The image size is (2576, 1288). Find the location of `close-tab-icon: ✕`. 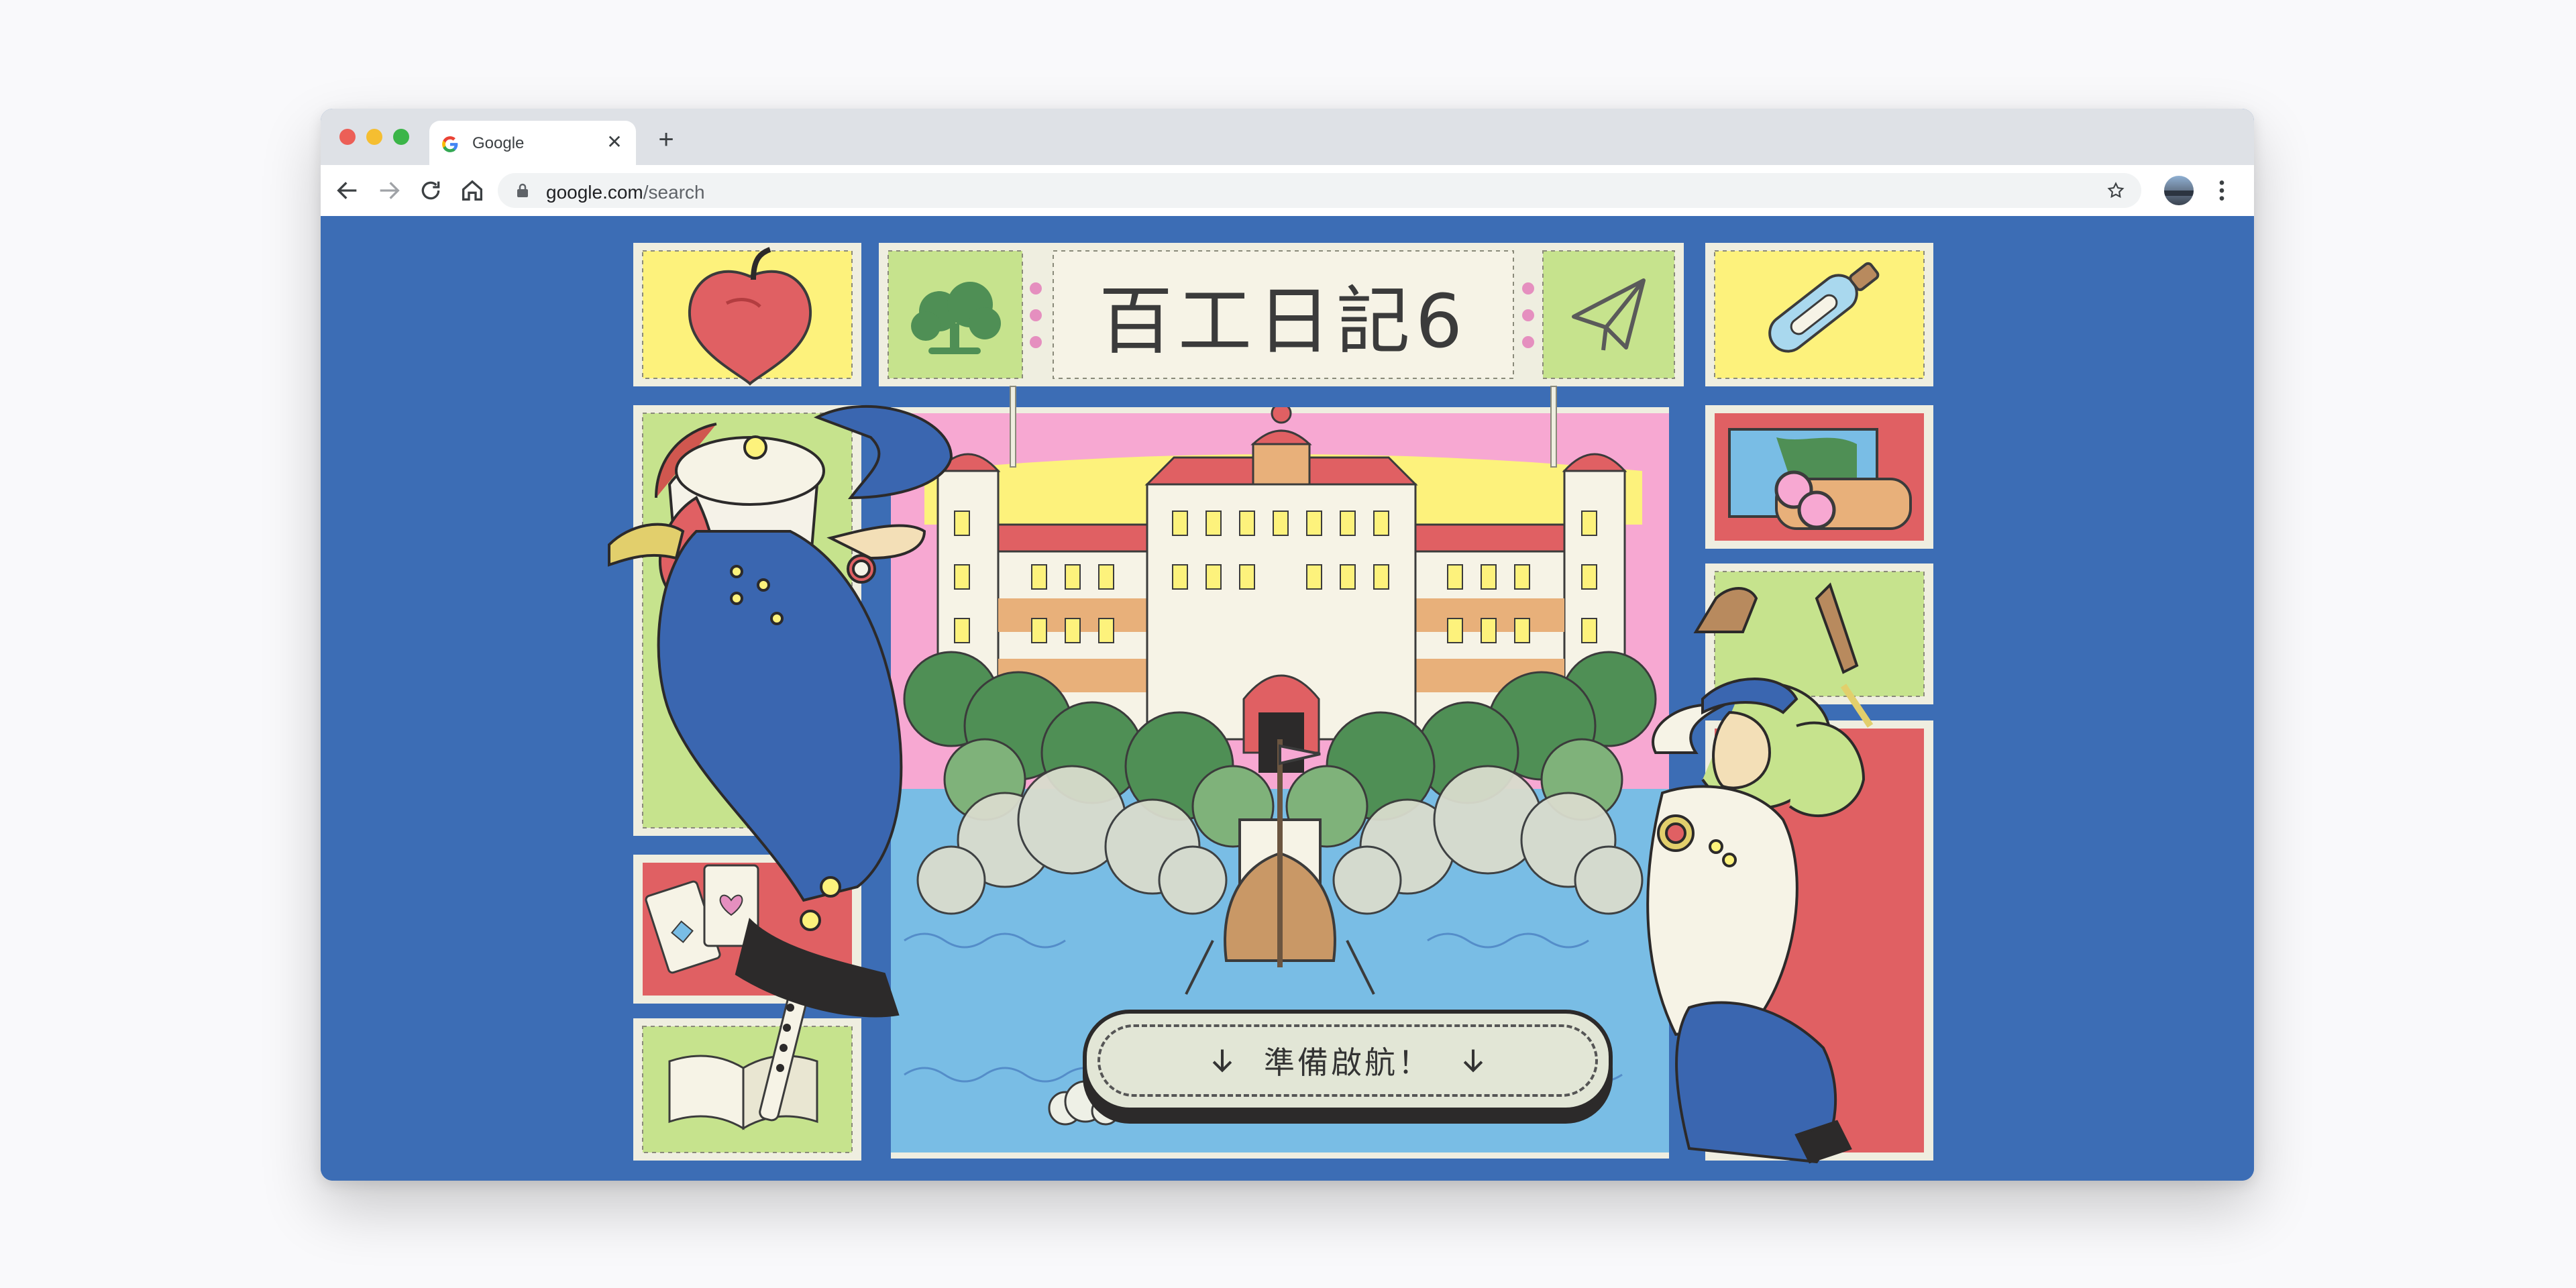

close-tab-icon: ✕ is located at coordinates (614, 142).